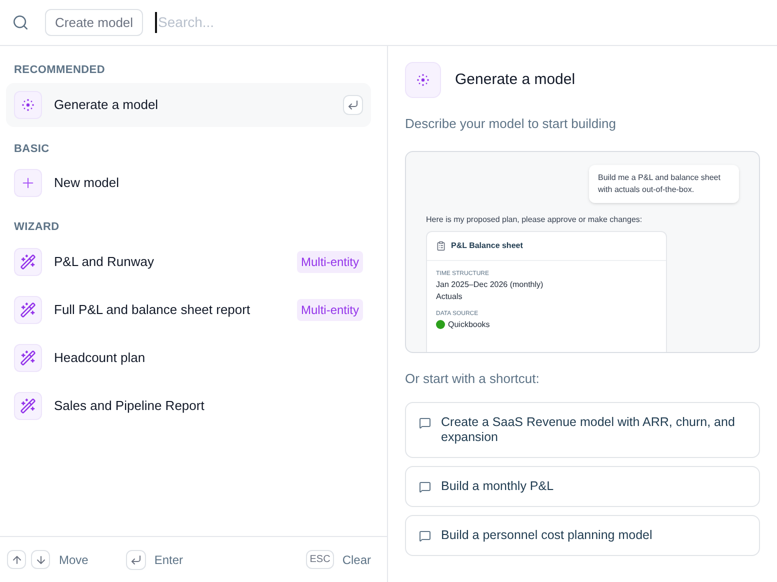 This screenshot has height=582, width=777. Describe the element at coordinates (188, 183) in the screenshot. I see `menu-item: New model` at that location.